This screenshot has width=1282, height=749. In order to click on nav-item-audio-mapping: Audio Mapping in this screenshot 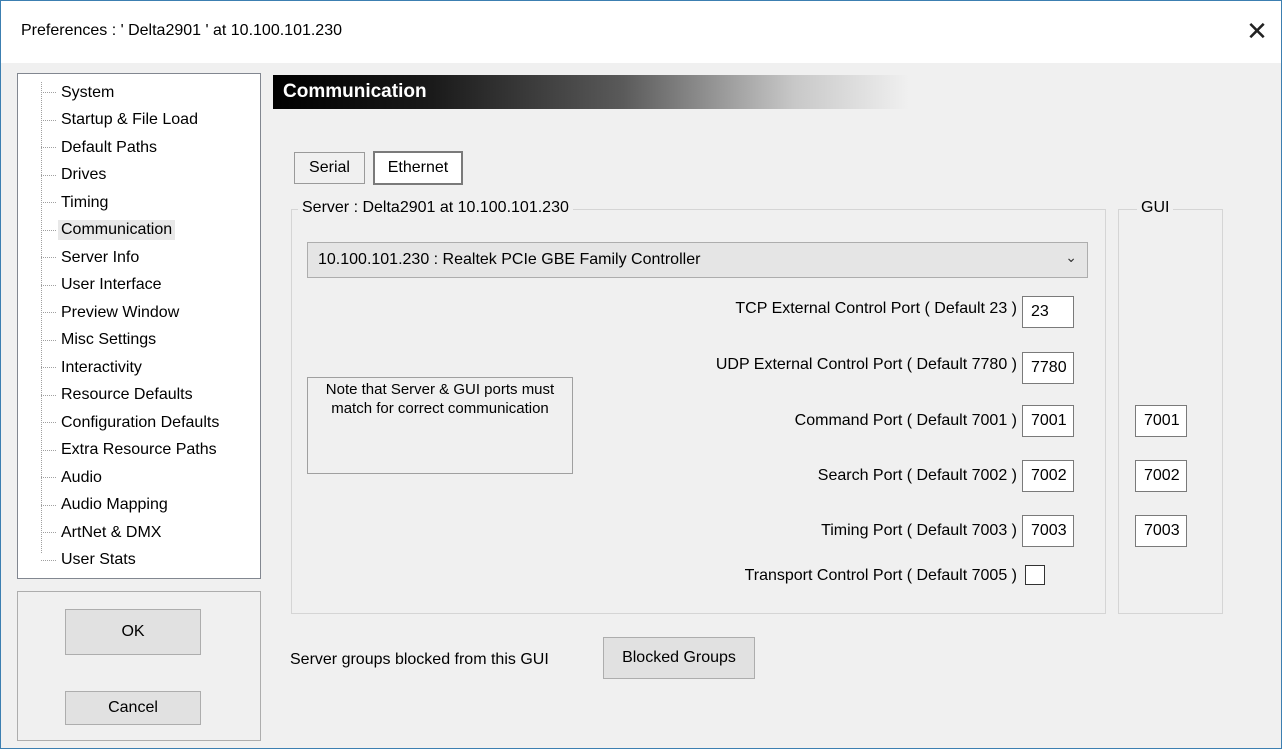, I will do `click(93, 505)`.